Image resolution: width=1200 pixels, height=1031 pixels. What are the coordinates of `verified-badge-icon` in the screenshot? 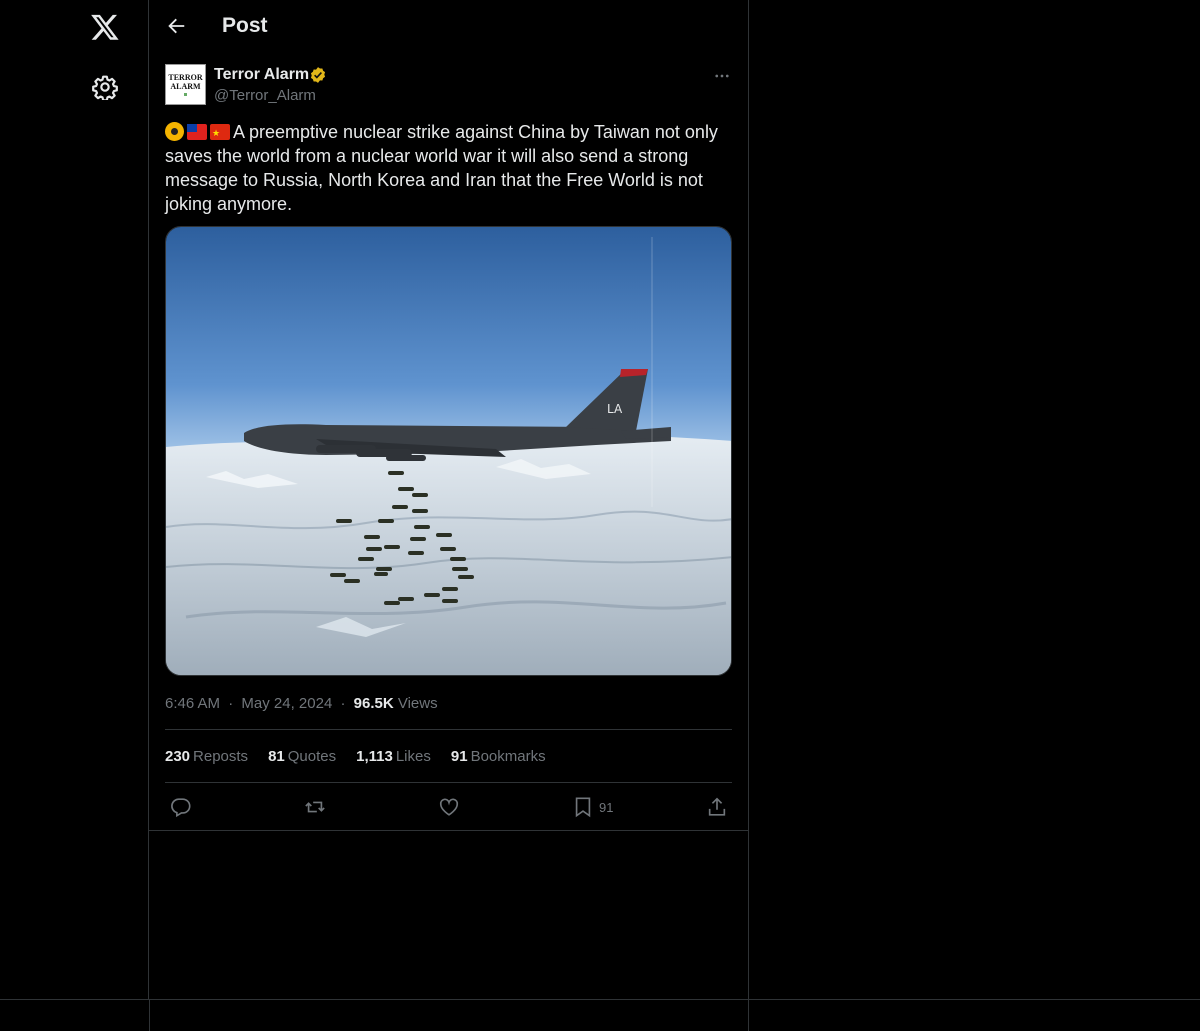 It's located at (318, 75).